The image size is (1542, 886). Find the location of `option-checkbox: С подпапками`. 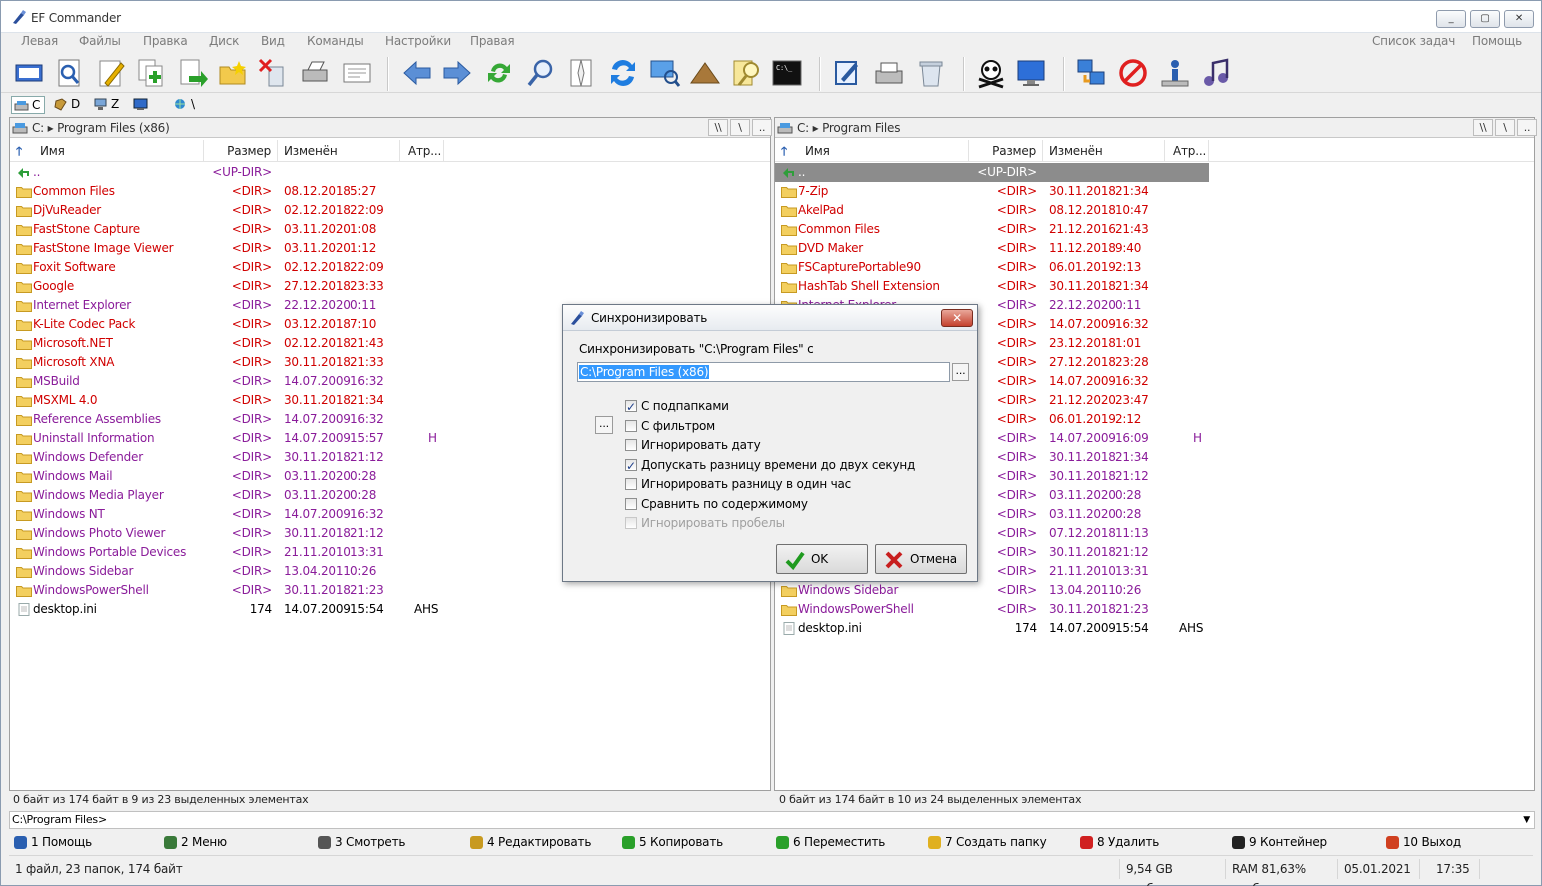

option-checkbox: С подпапками is located at coordinates (677, 406).